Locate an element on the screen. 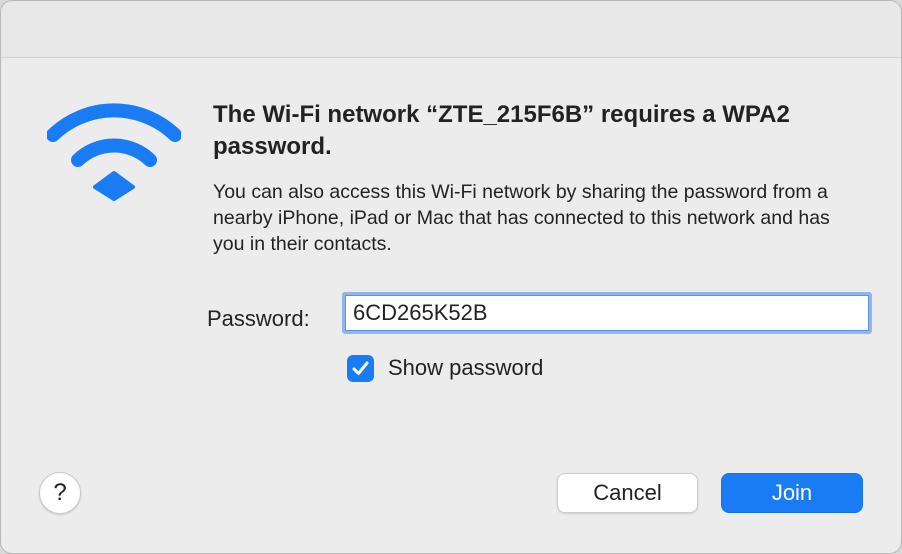 The height and width of the screenshot is (554, 902). wifi-icon is located at coordinates (114, 151).